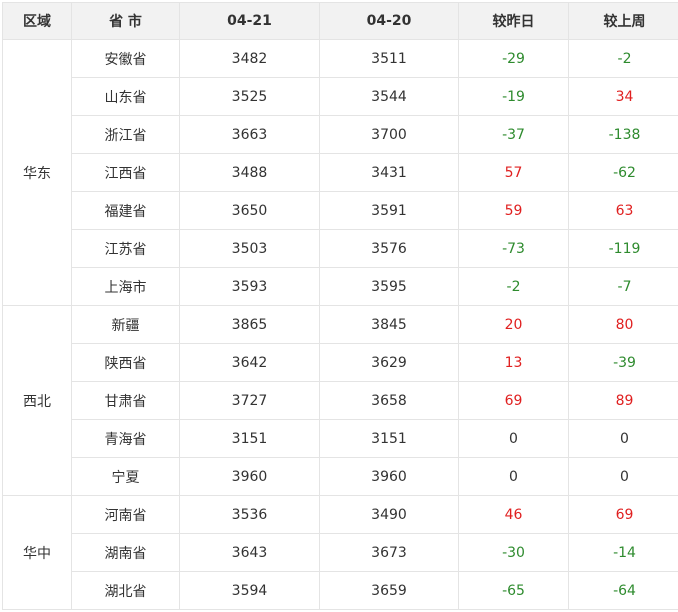 The width and height of the screenshot is (678, 612). I want to click on table-header: 区域 省 市 04-21 04-20 较昨日 较上周, so click(340, 21).